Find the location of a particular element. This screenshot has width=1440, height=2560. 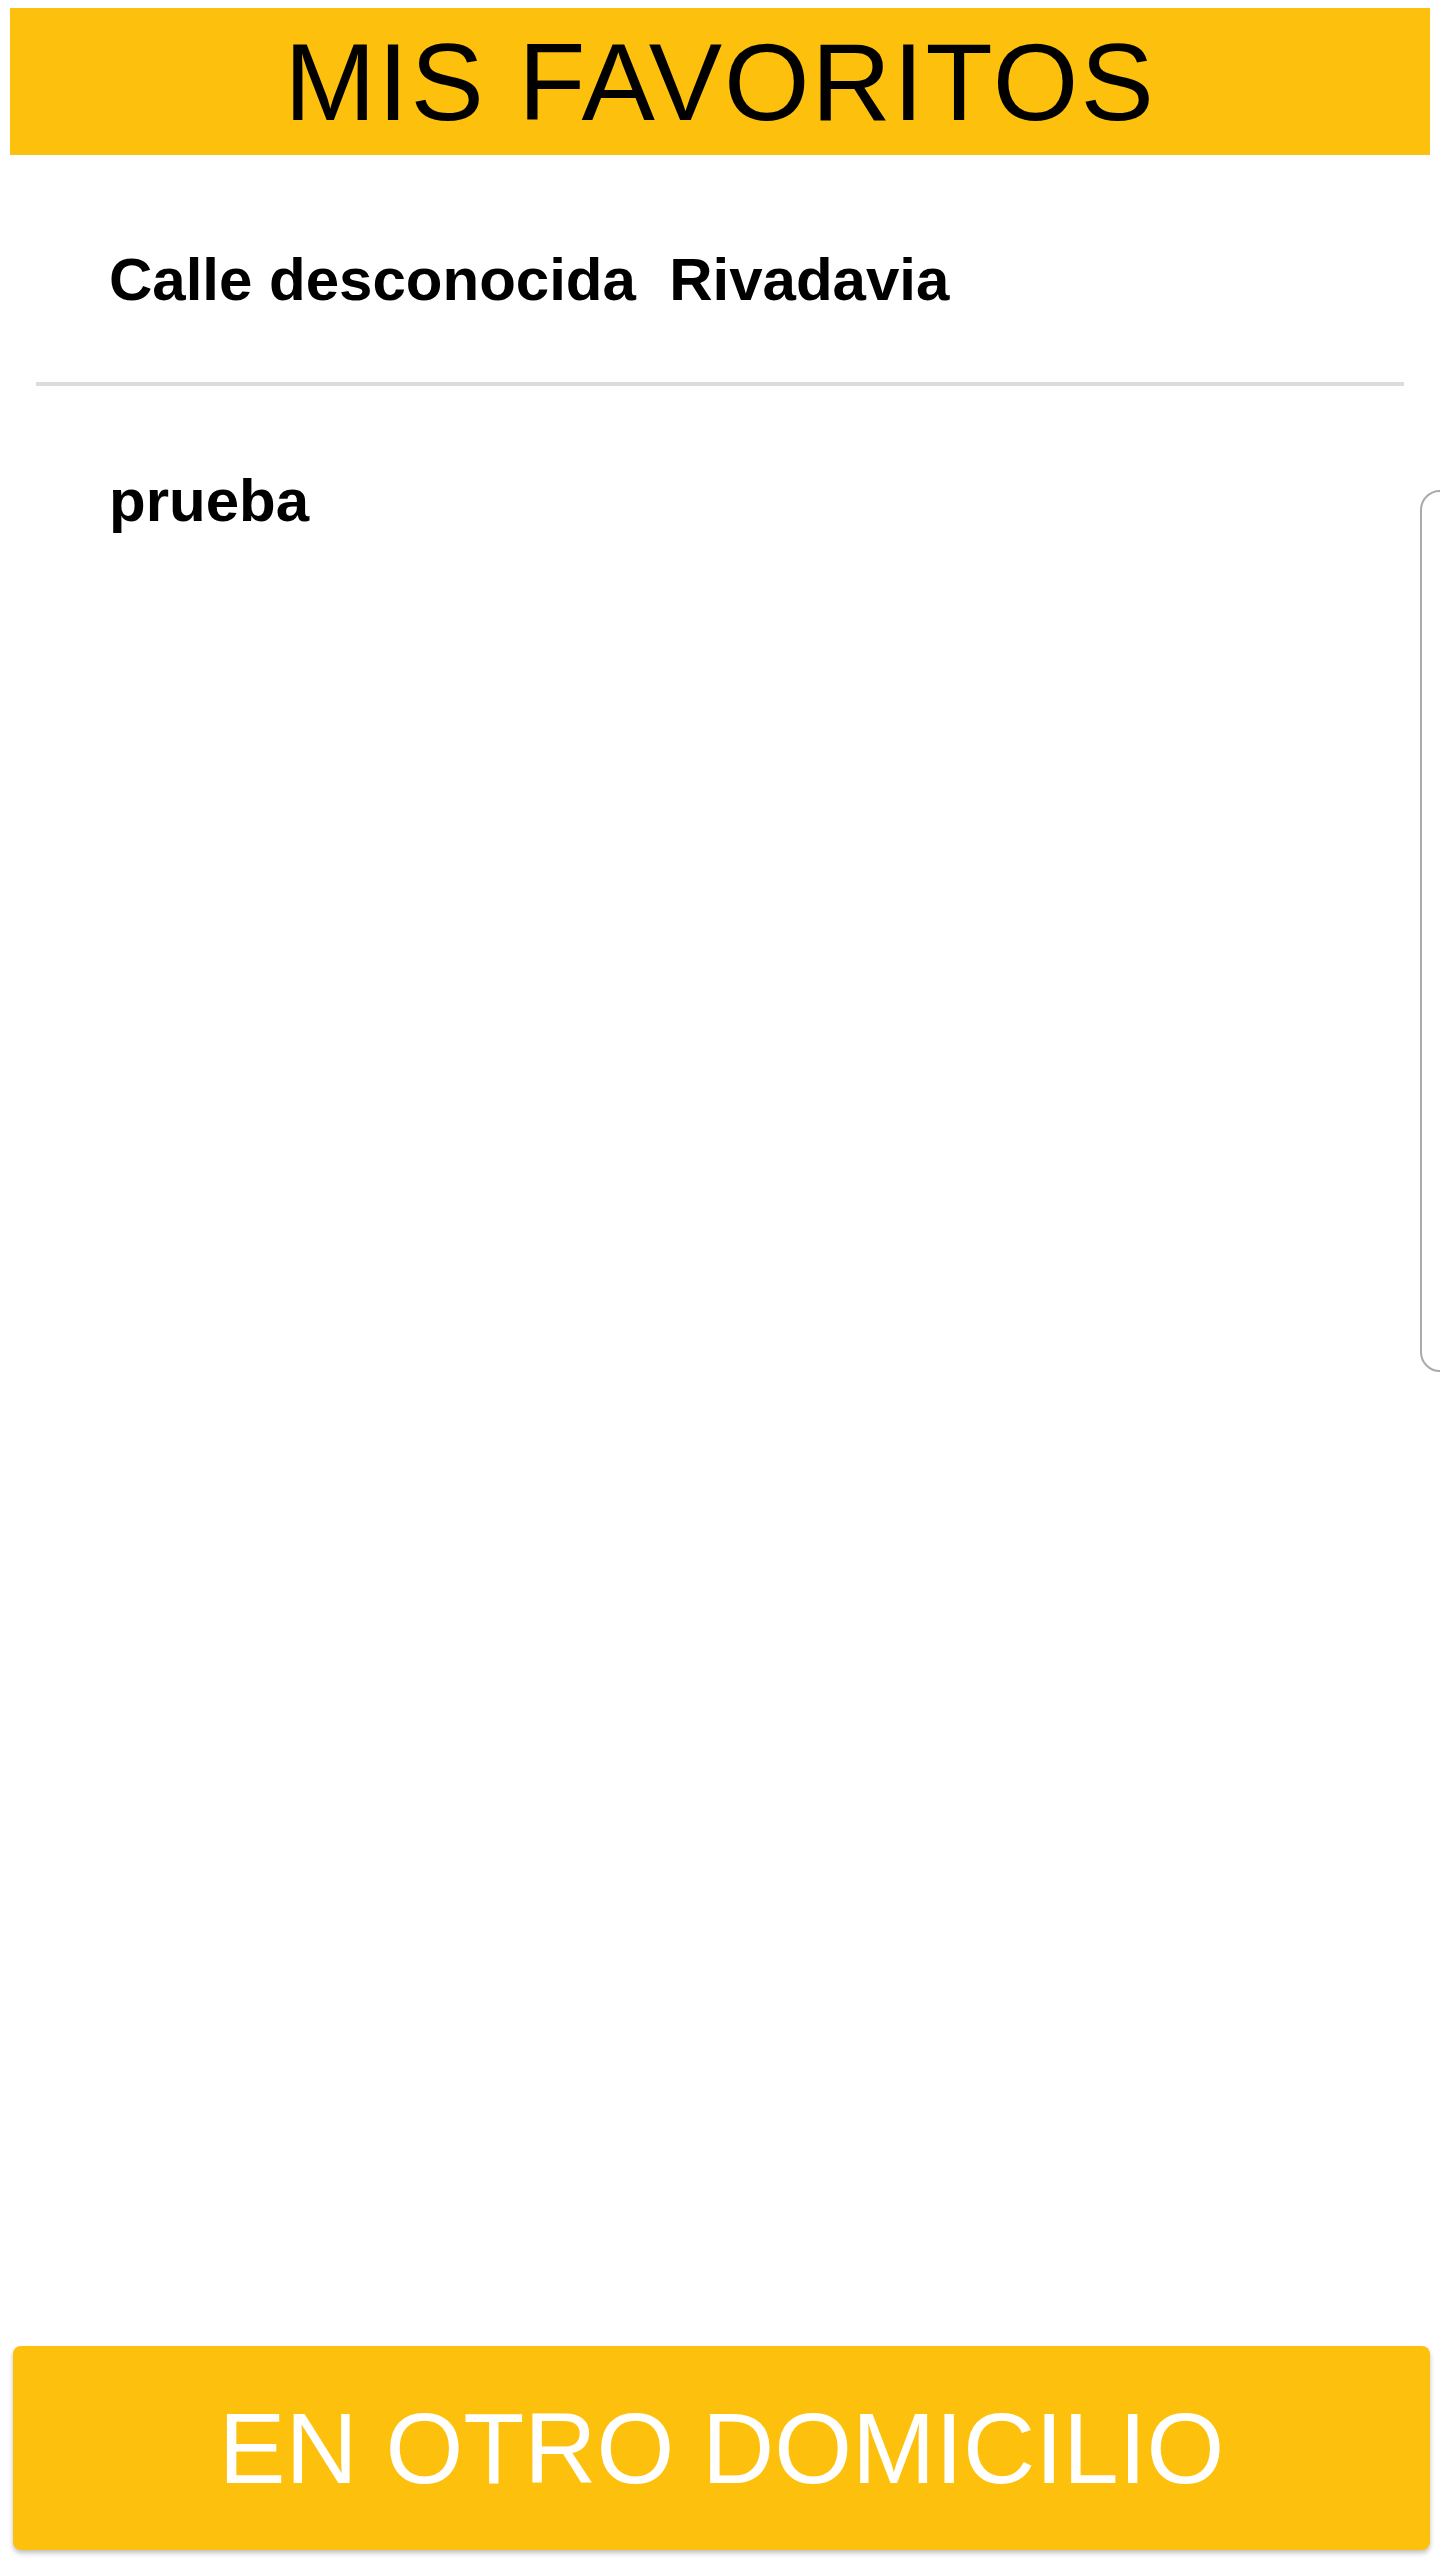

favorite-item: prueba is located at coordinates (720, 459).